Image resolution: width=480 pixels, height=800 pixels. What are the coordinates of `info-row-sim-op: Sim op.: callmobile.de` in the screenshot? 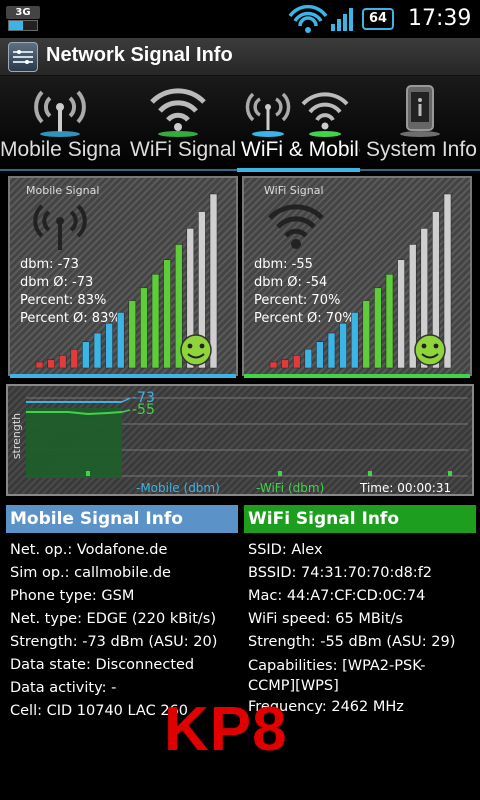 It's located at (90, 573).